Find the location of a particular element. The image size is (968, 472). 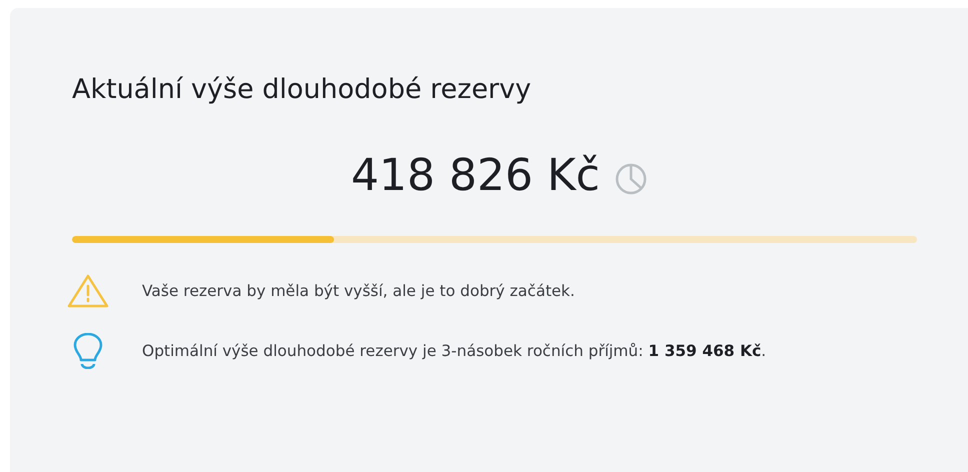

pie-chart-icon is located at coordinates (631, 179).